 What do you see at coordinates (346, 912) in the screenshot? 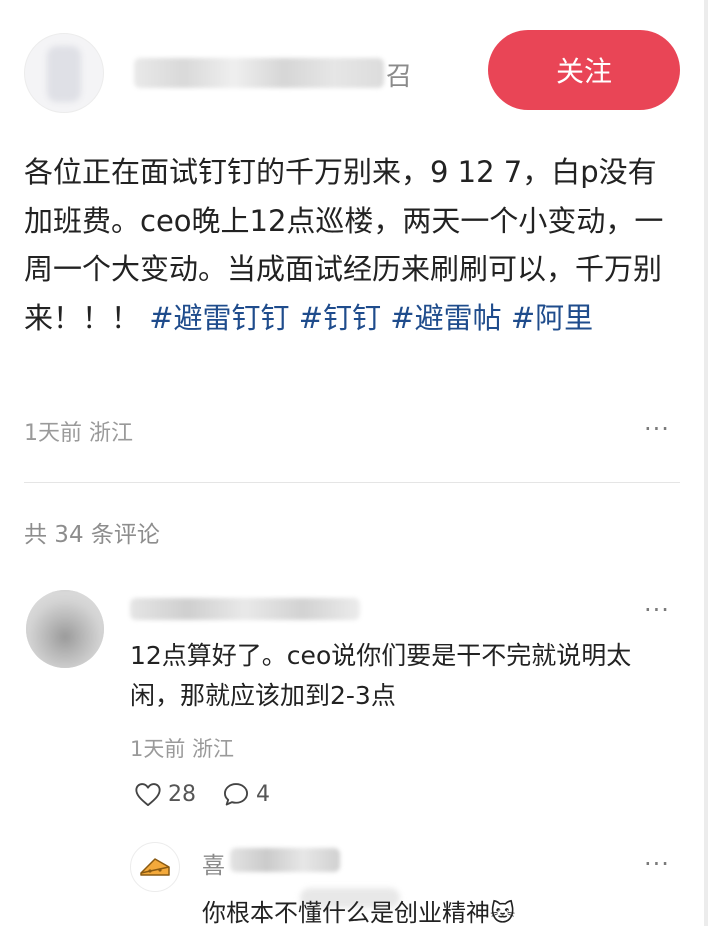
I see `reply-text-content: 你根本不懂什么是创业精神` at bounding box center [346, 912].